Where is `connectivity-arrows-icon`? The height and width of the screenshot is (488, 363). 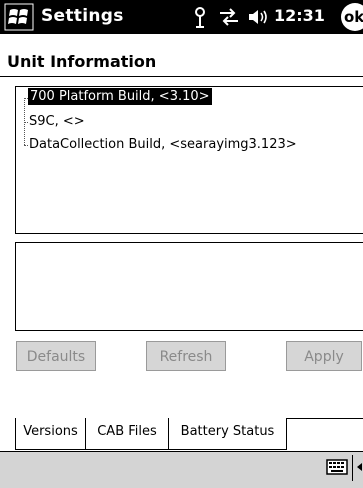
connectivity-arrows-icon is located at coordinates (229, 17).